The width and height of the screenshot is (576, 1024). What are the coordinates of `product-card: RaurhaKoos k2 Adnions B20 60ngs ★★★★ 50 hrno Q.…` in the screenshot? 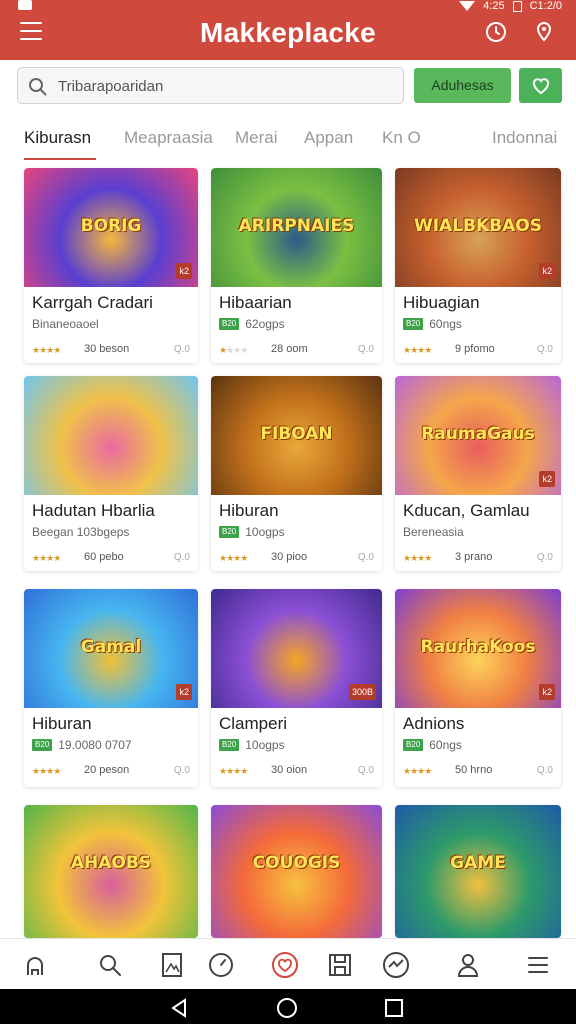 It's located at (478, 688).